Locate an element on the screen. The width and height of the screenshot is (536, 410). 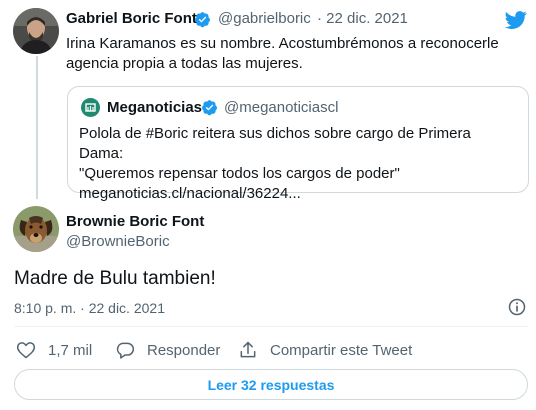
main-tweet-timestamp: 8:10 p. m. · 22 dic. 2021 is located at coordinates (89, 308).